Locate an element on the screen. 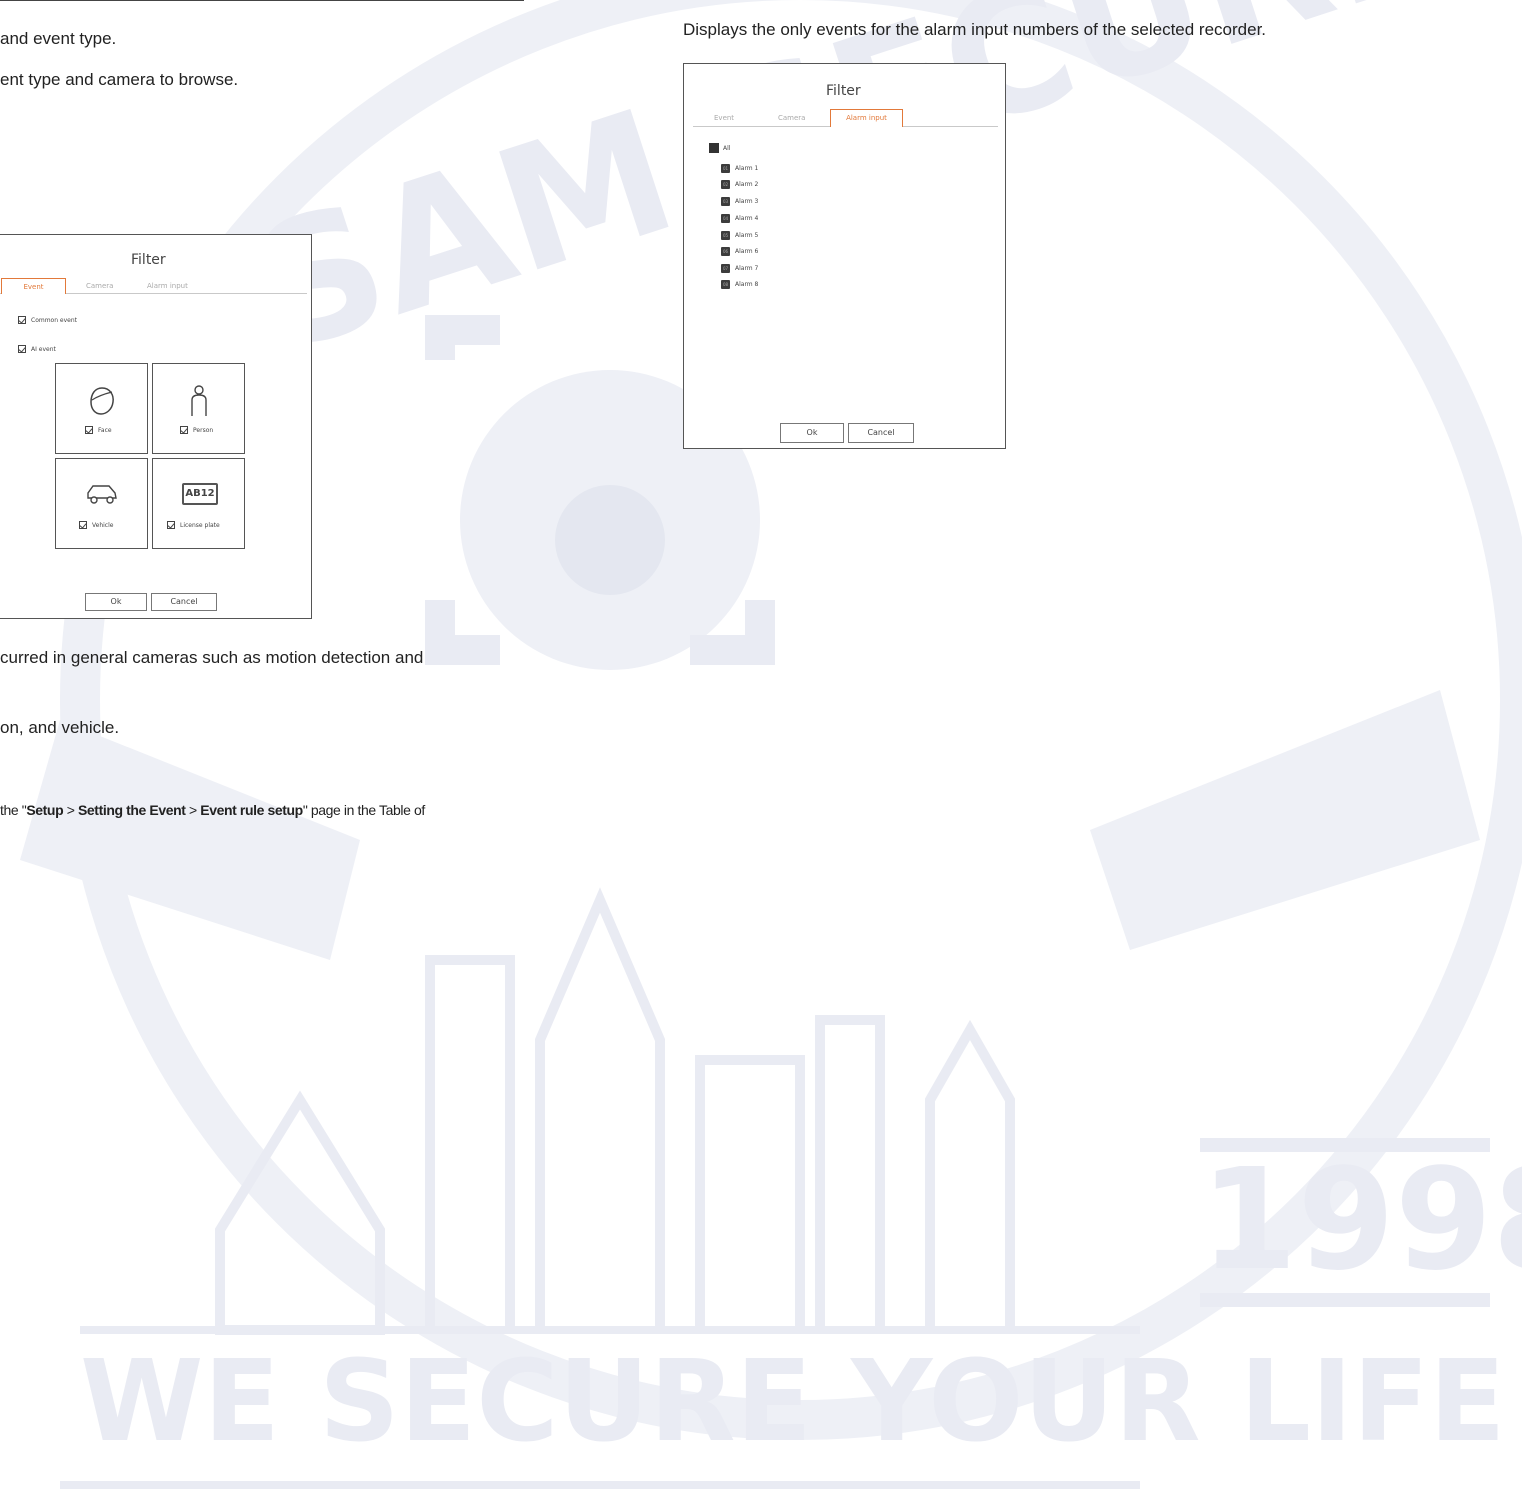 This screenshot has width=1522, height=1497. common-event-checkbox is located at coordinates (22, 320).